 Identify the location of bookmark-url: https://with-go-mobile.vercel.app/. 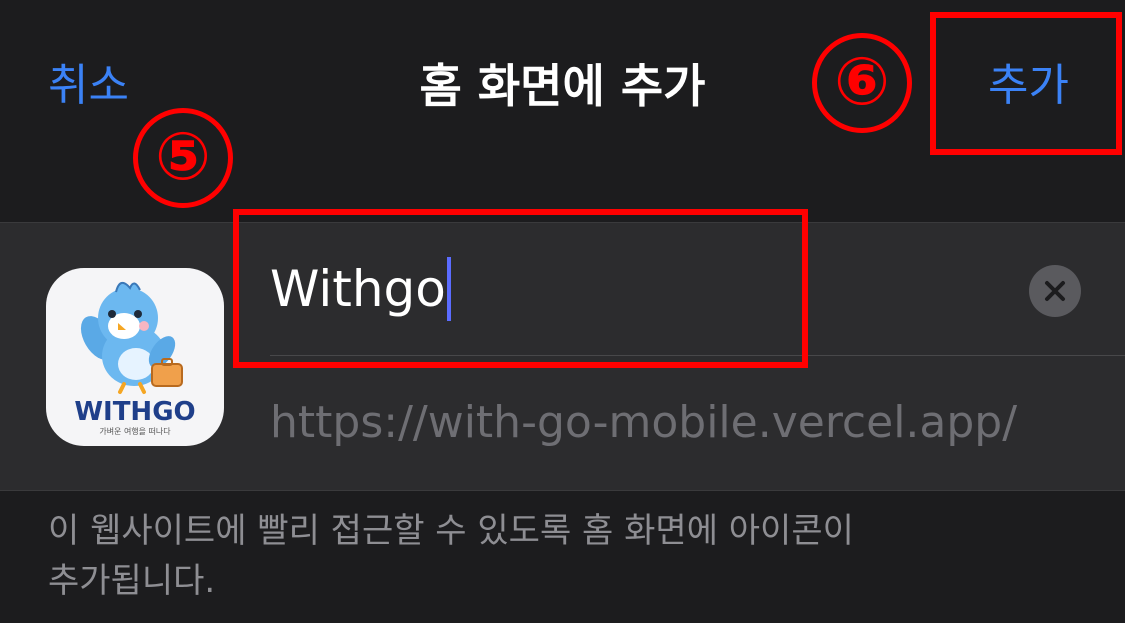
(644, 422).